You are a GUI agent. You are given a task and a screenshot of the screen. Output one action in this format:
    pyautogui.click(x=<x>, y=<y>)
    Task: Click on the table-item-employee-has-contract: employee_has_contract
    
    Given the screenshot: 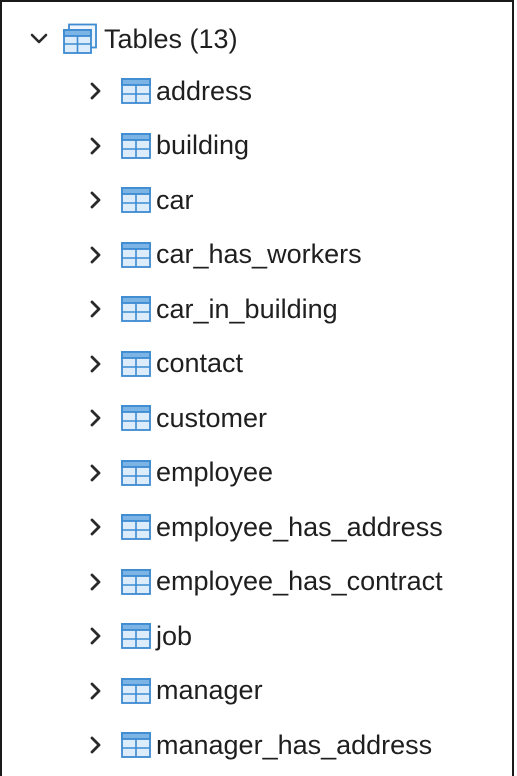 What is the action you would take?
    pyautogui.click(x=262, y=582)
    